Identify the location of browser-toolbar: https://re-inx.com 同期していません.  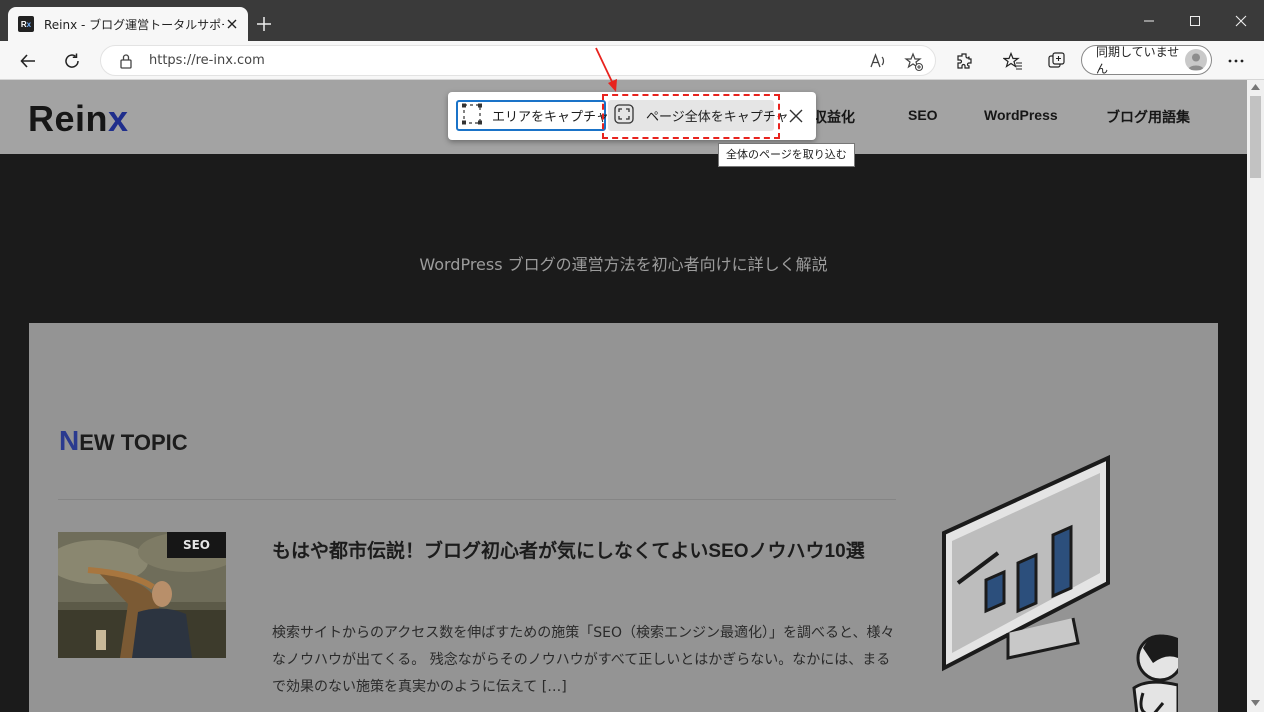
(632, 60).